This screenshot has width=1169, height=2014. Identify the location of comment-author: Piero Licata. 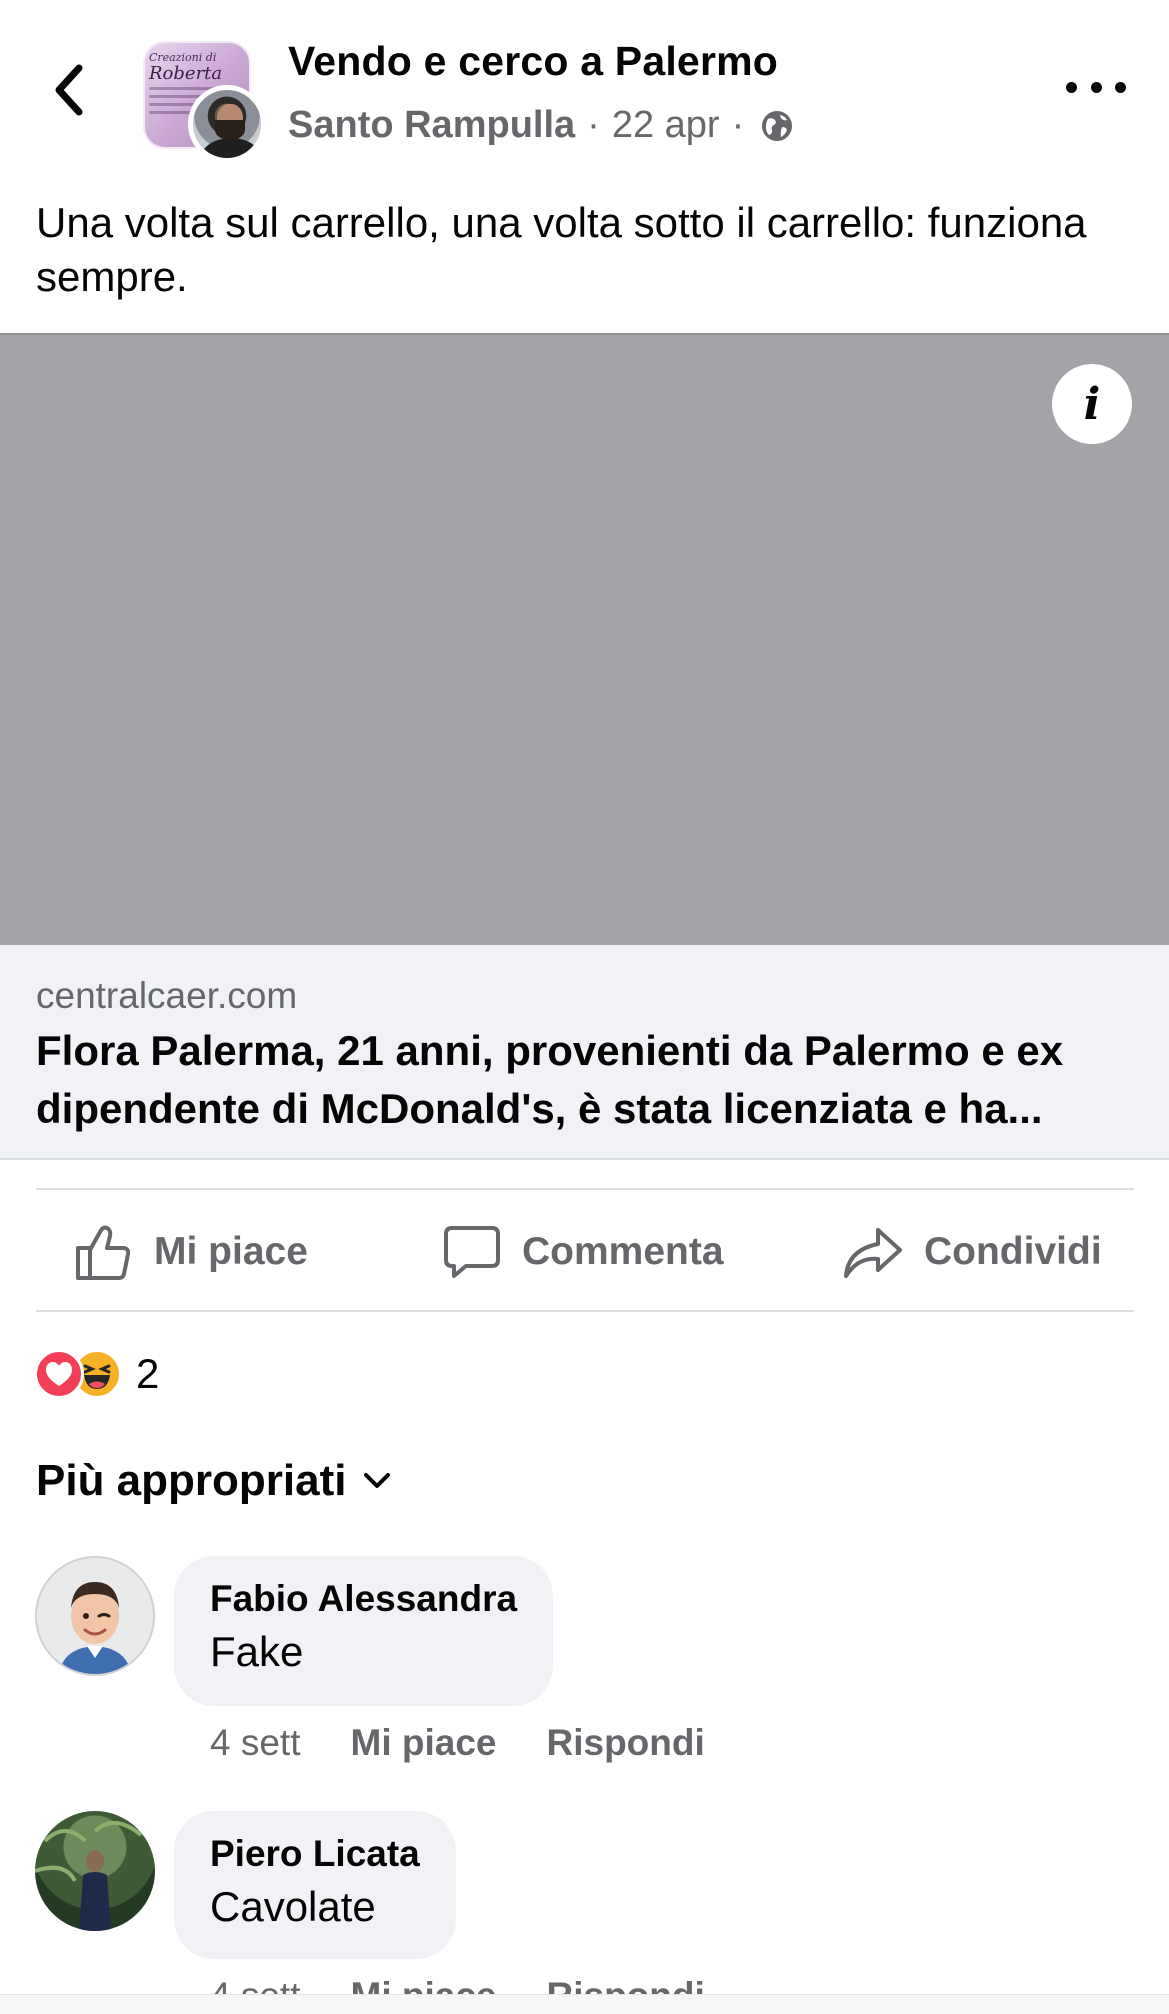
(315, 1854).